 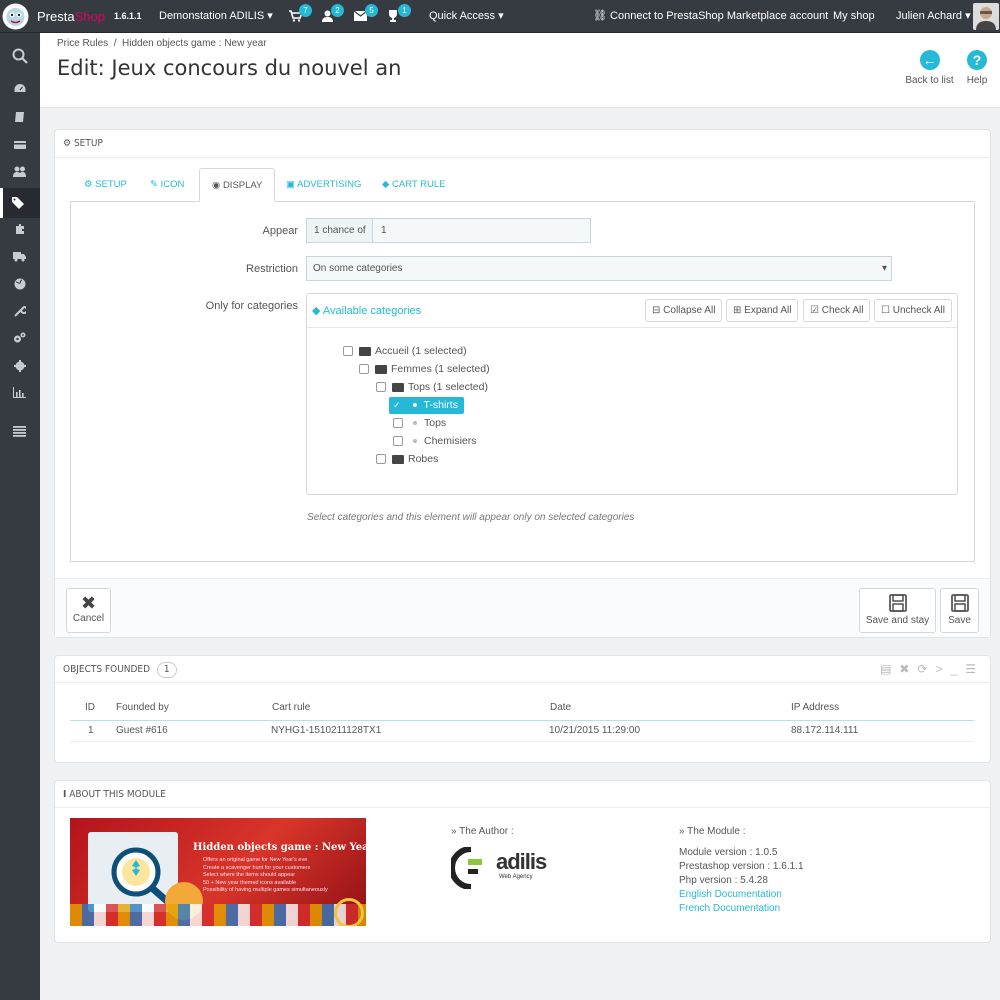 I want to click on prestashop-logo-icon, so click(x=15, y=16).